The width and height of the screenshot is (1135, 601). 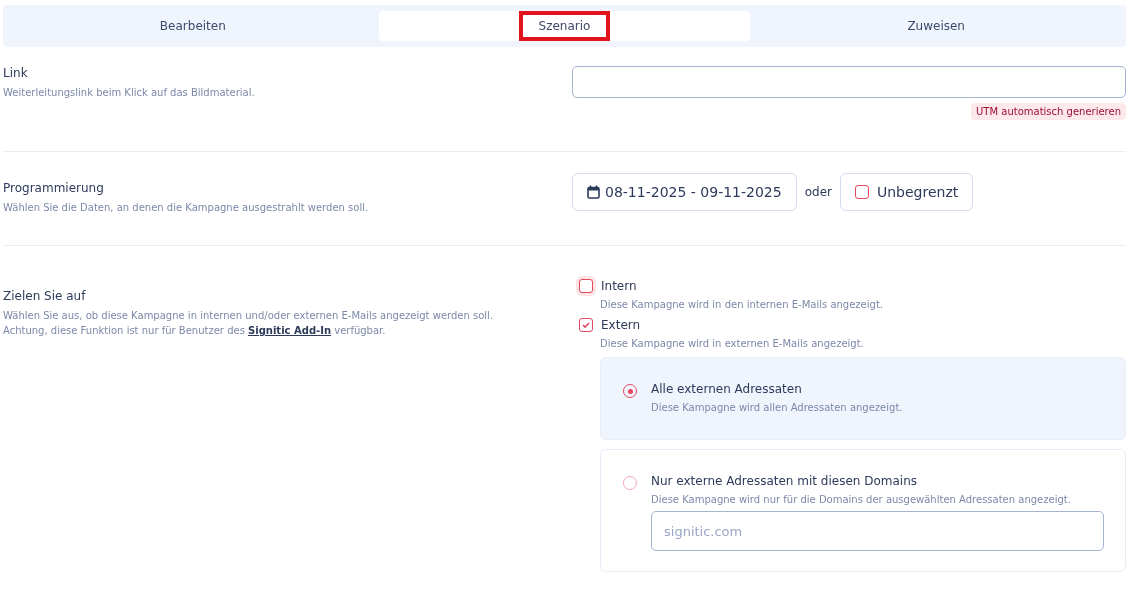 I want to click on link-input-field, so click(x=849, y=82).